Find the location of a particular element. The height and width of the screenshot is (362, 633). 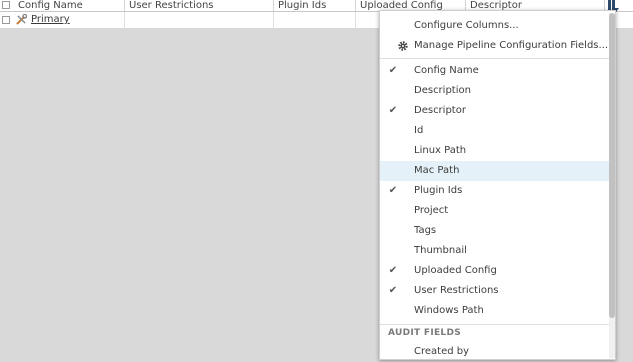

field-item-id: Id is located at coordinates (494, 131).